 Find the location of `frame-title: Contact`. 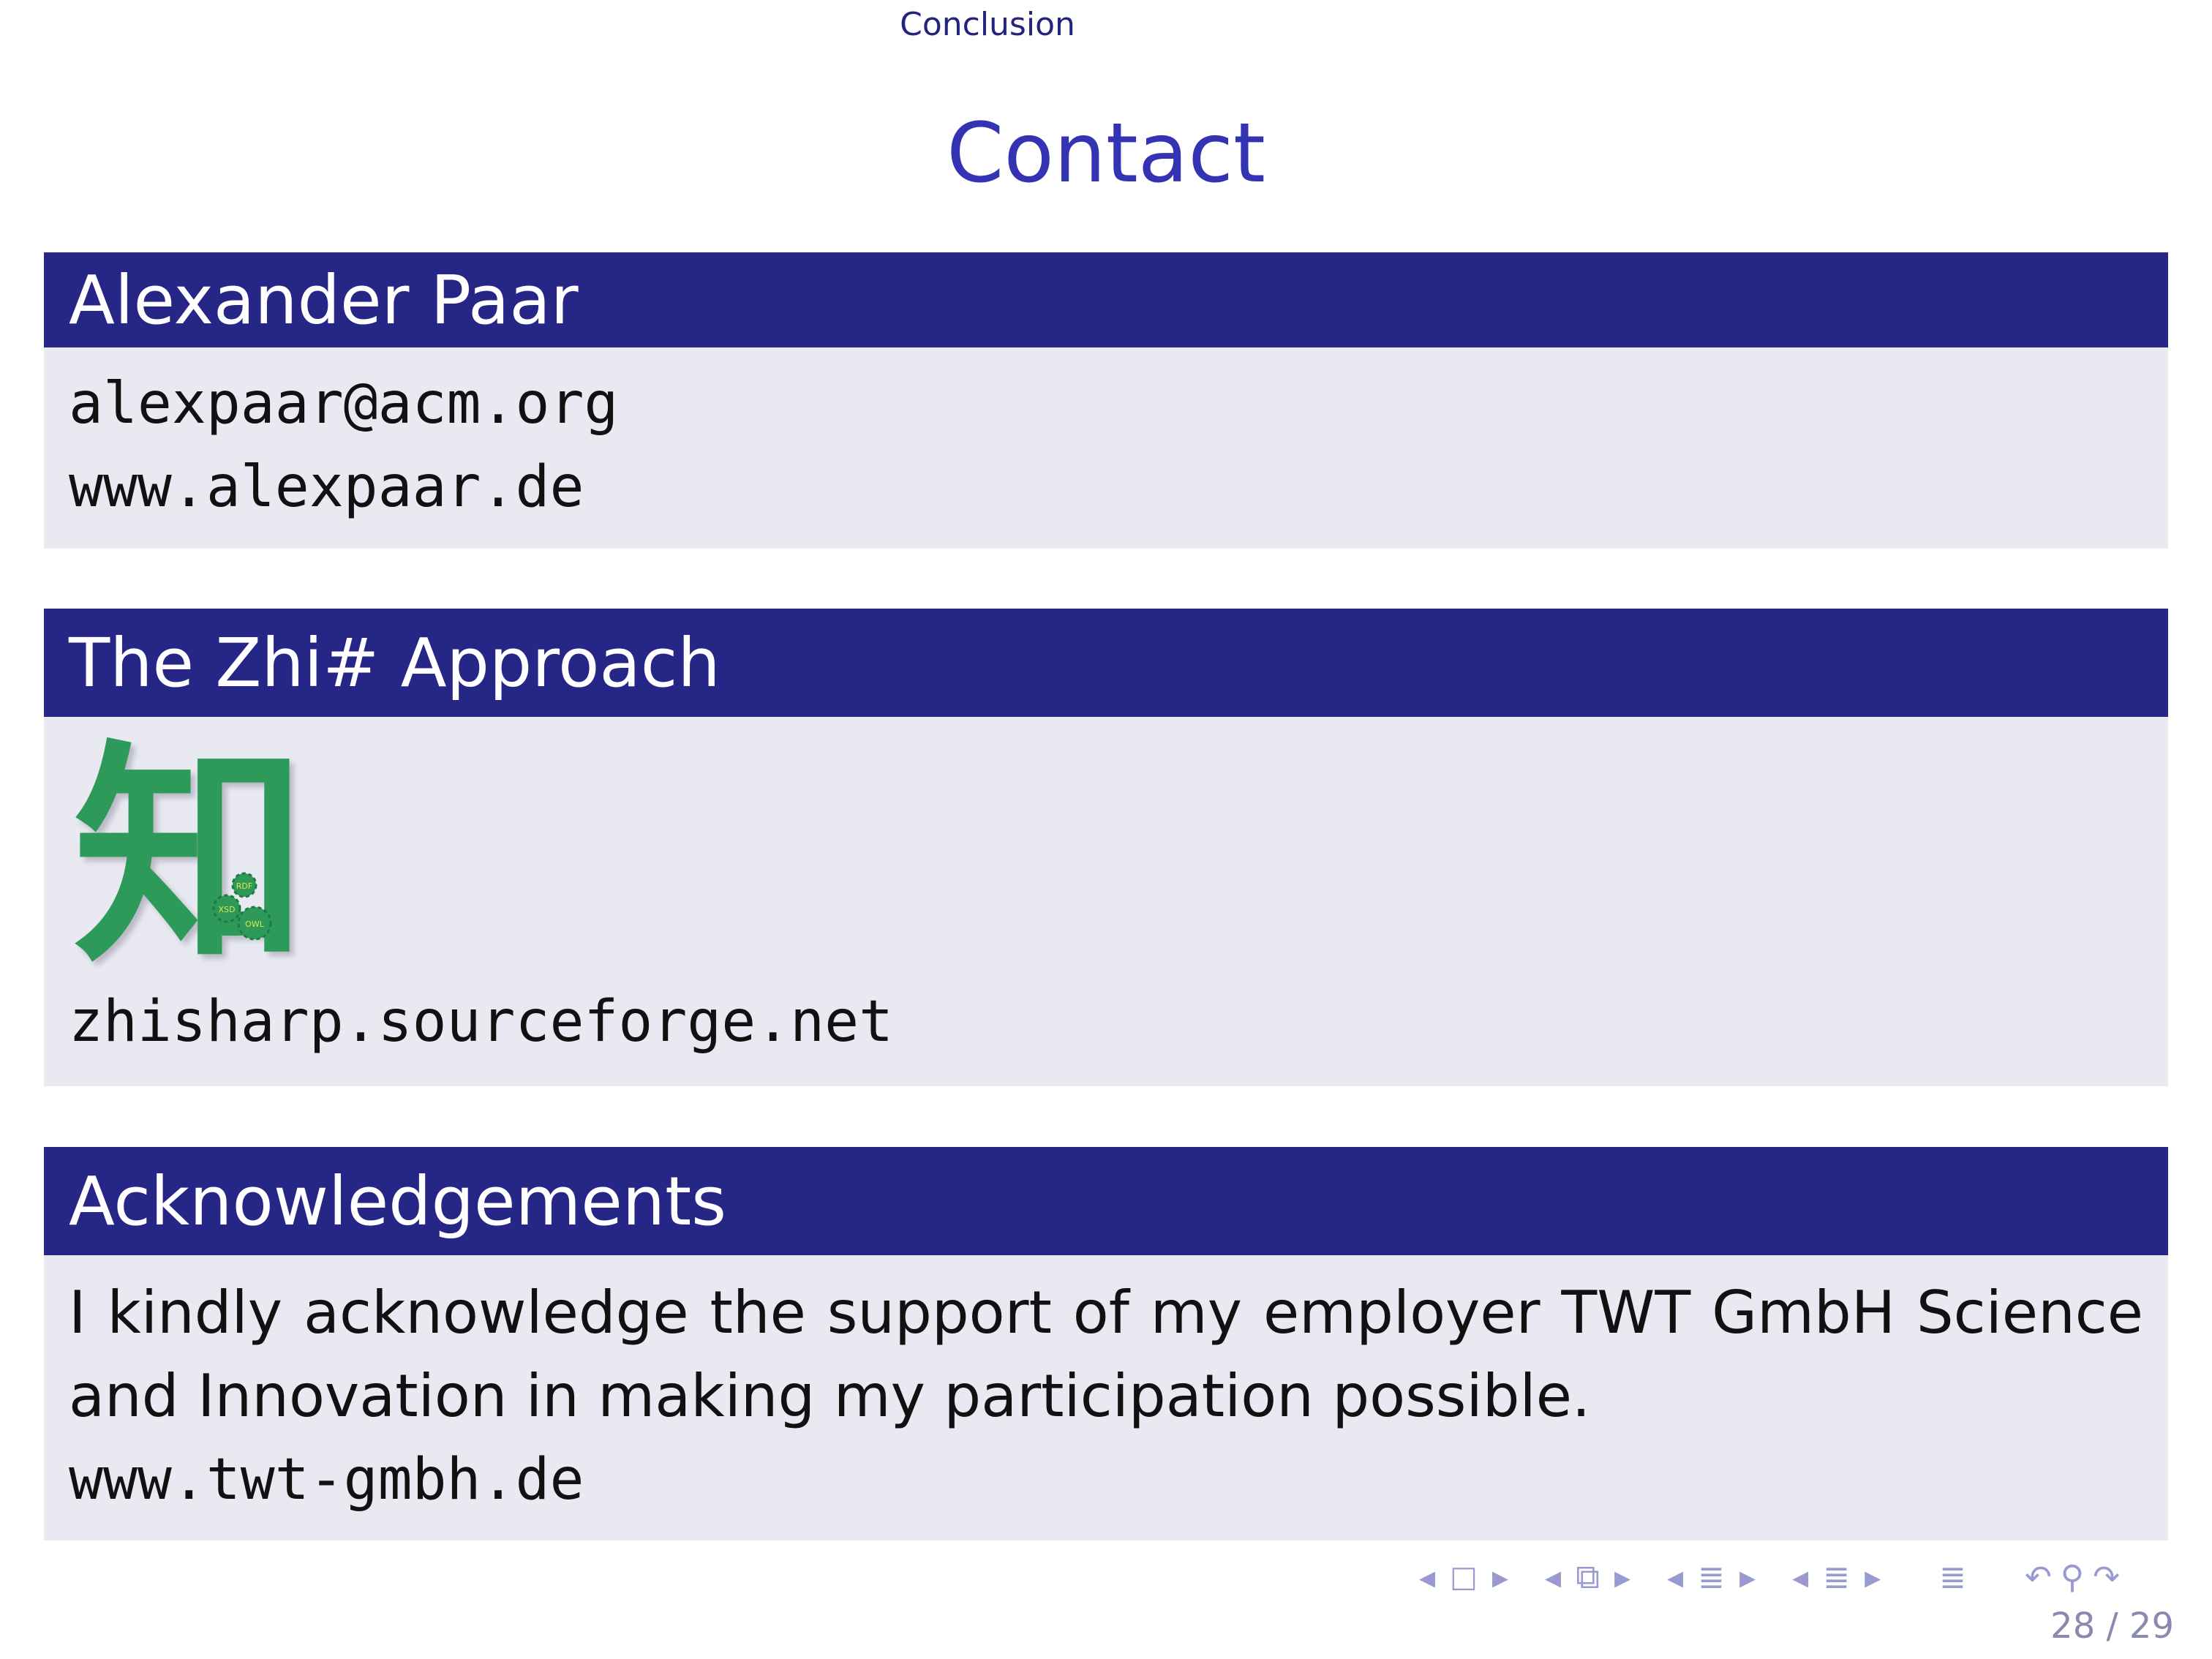

frame-title: Contact is located at coordinates (1106, 153).